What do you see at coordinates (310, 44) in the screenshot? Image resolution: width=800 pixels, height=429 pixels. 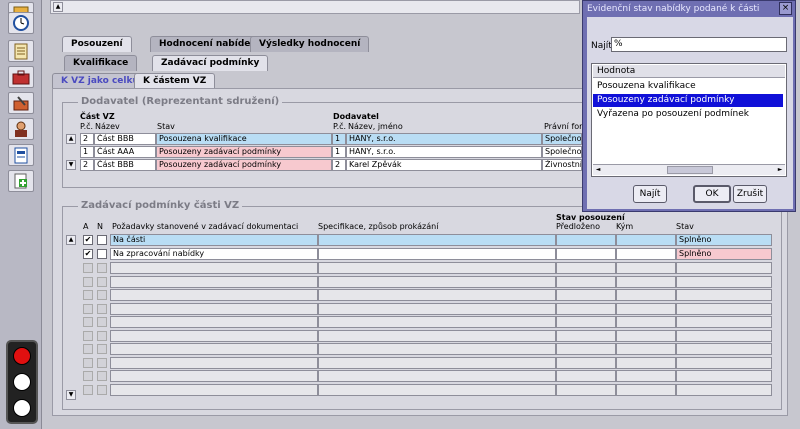 I see `tab-vysledky-hodnoceni: Výsledky hodnocení` at bounding box center [310, 44].